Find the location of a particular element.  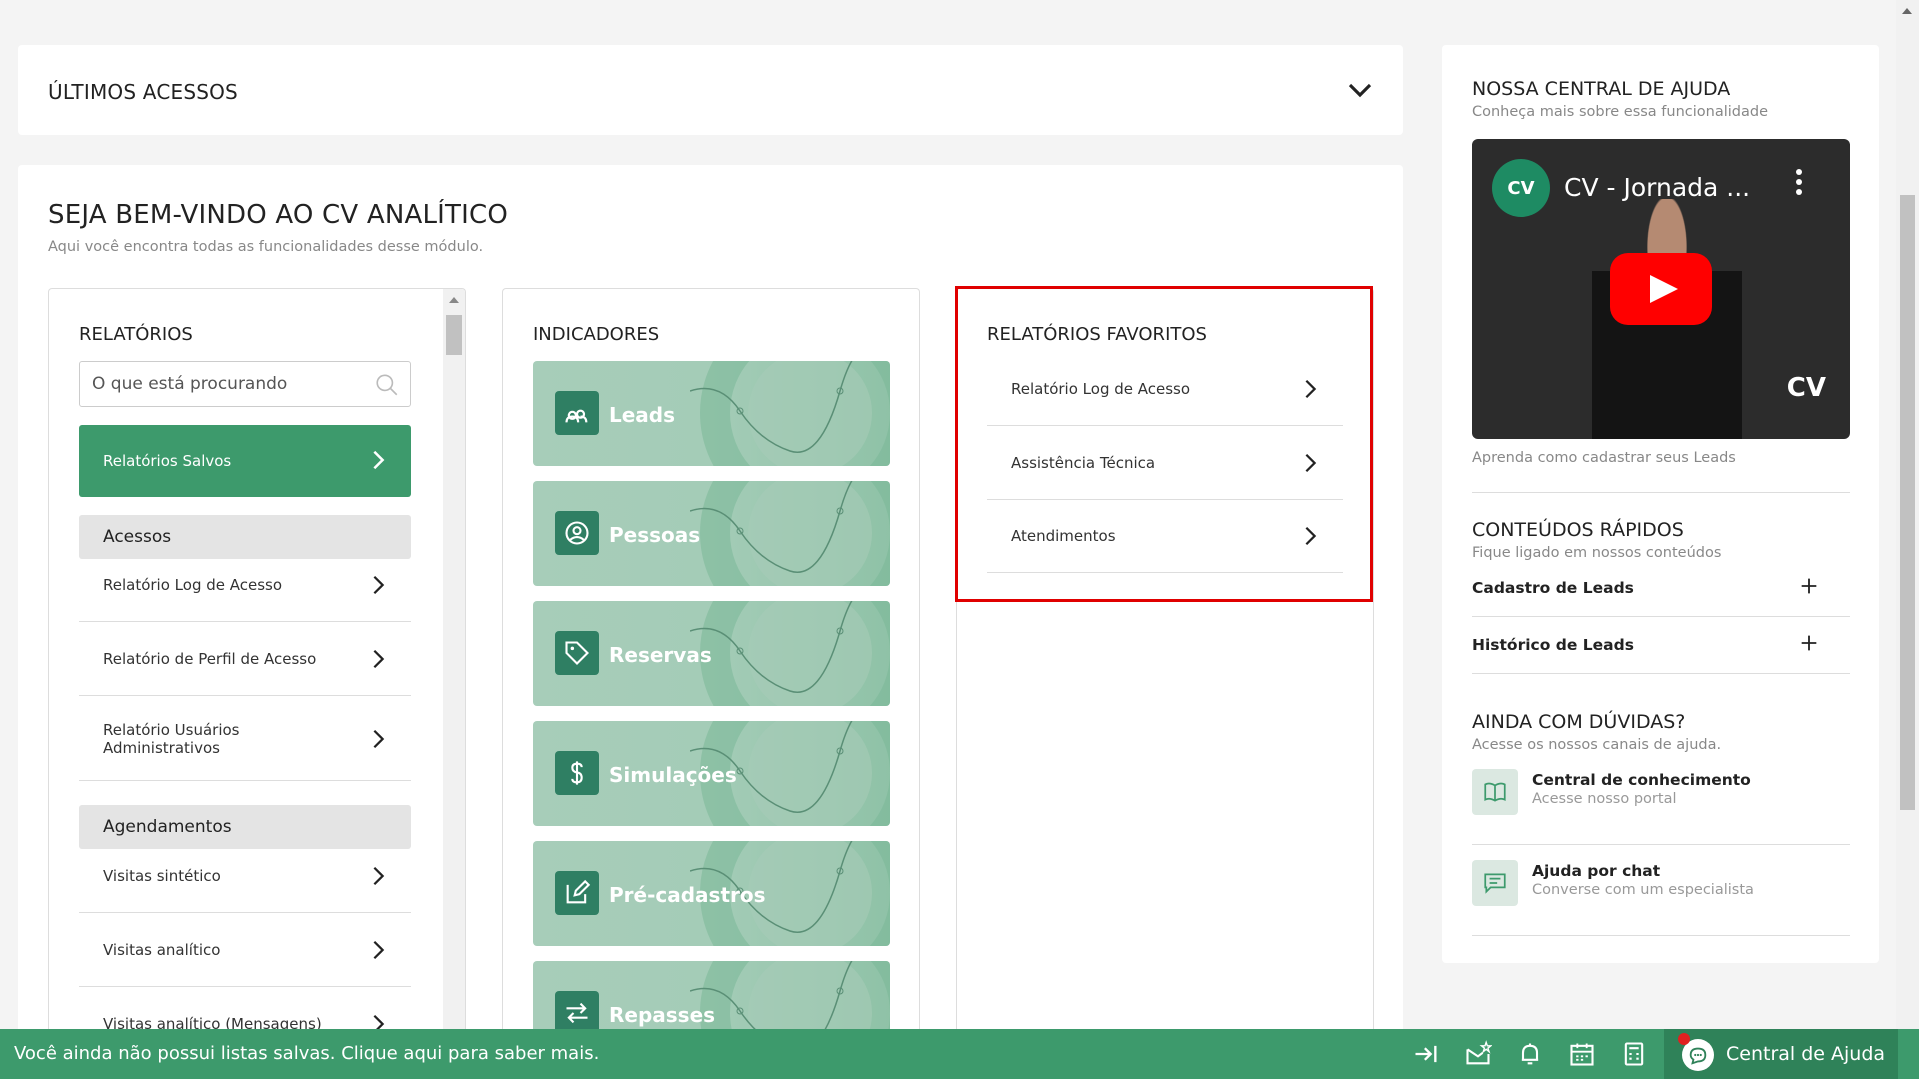

video-player: CV CV - Jornada ... CV is located at coordinates (1661, 289).